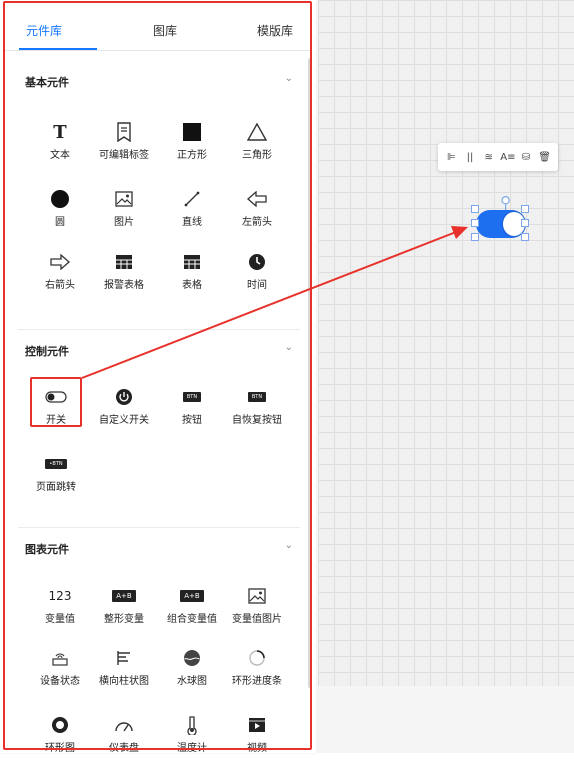 The image size is (574, 760). Describe the element at coordinates (155, 350) in the screenshot. I see `section-header-control: 控制元件 ⌄` at that location.